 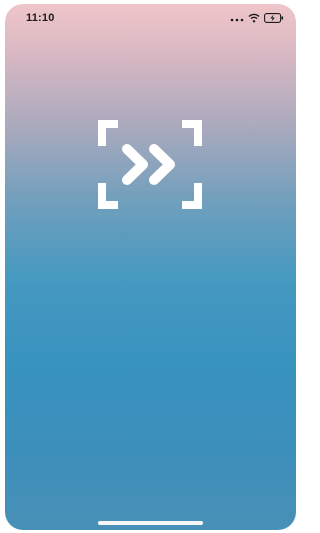 What do you see at coordinates (108, 133) in the screenshot?
I see `frame-corner-top-left` at bounding box center [108, 133].